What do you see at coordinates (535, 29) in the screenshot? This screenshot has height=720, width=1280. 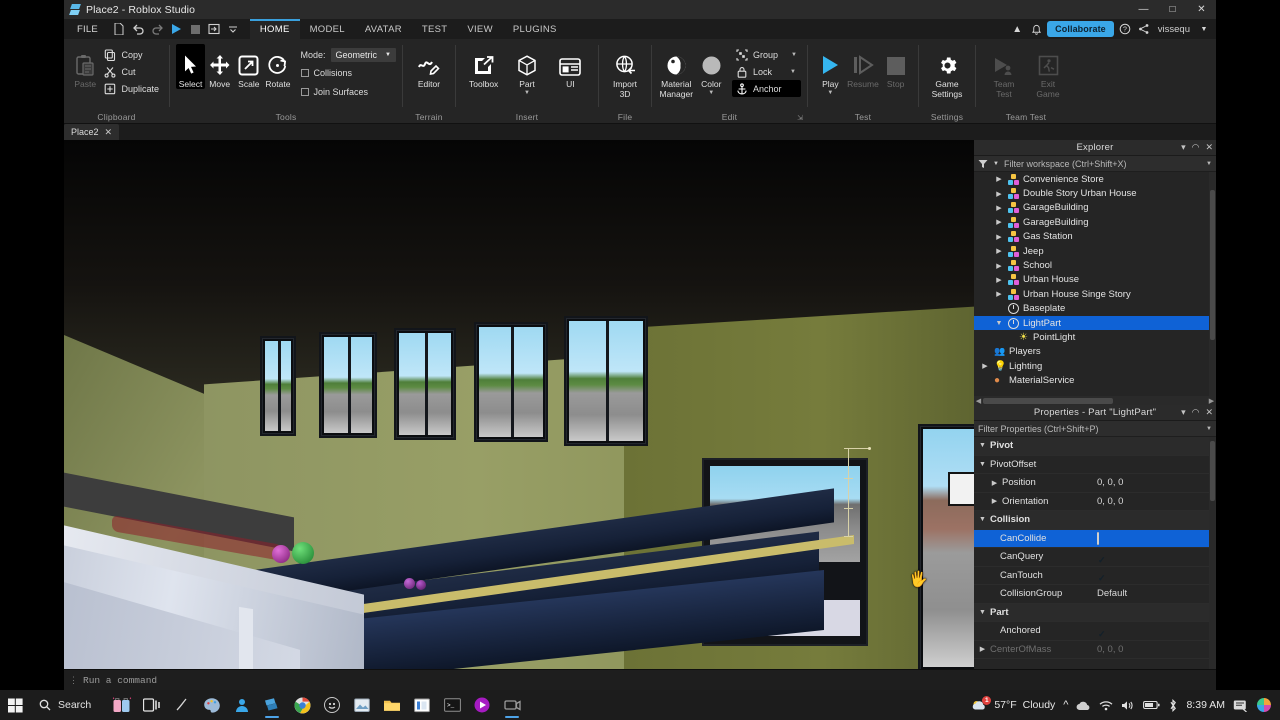 I see `tab-plugins: PLUGINS` at bounding box center [535, 29].